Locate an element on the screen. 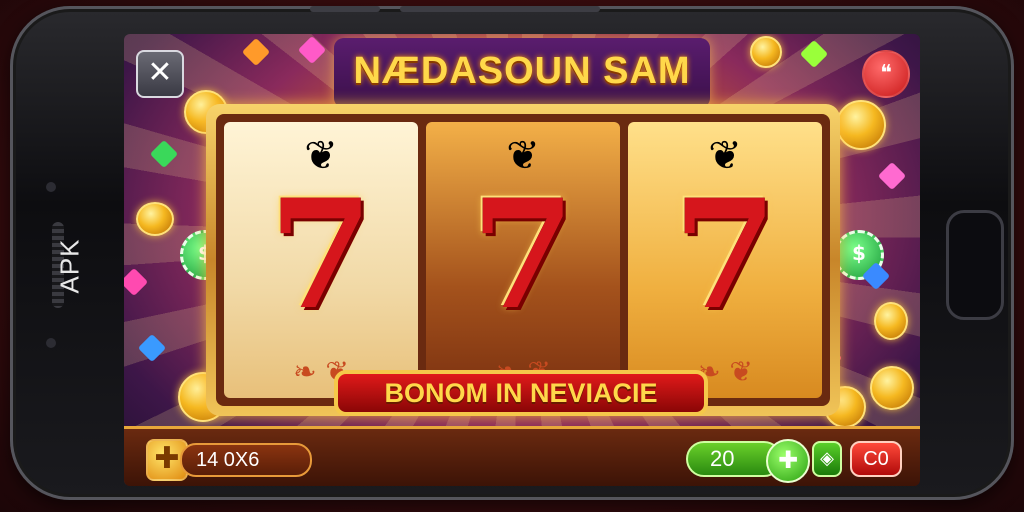  game-title: NÆDASOUN SAM is located at coordinates (522, 71).